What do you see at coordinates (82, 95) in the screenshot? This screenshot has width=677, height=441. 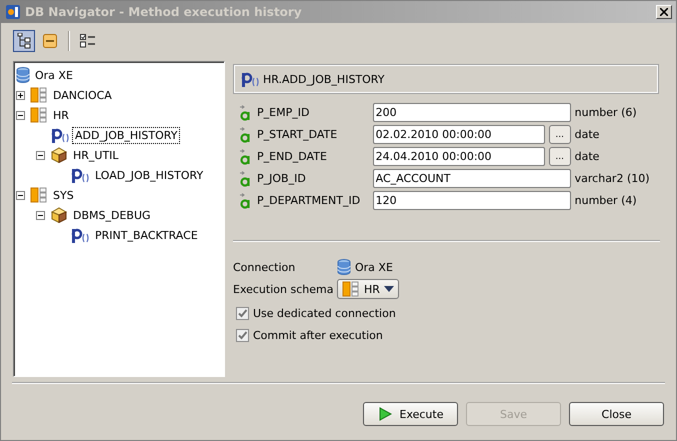 I see `tree-item: DANCIOCA` at bounding box center [82, 95].